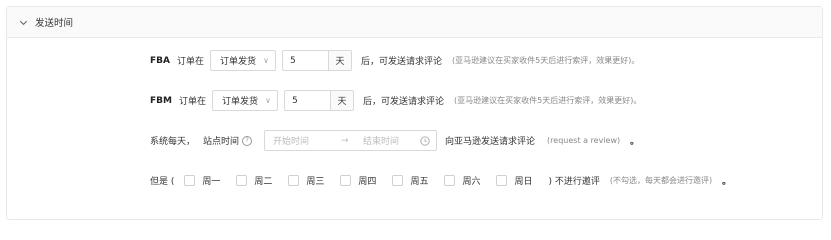 Image resolution: width=831 pixels, height=240 pixels. Describe the element at coordinates (425, 140) in the screenshot. I see `clock-icon` at that location.